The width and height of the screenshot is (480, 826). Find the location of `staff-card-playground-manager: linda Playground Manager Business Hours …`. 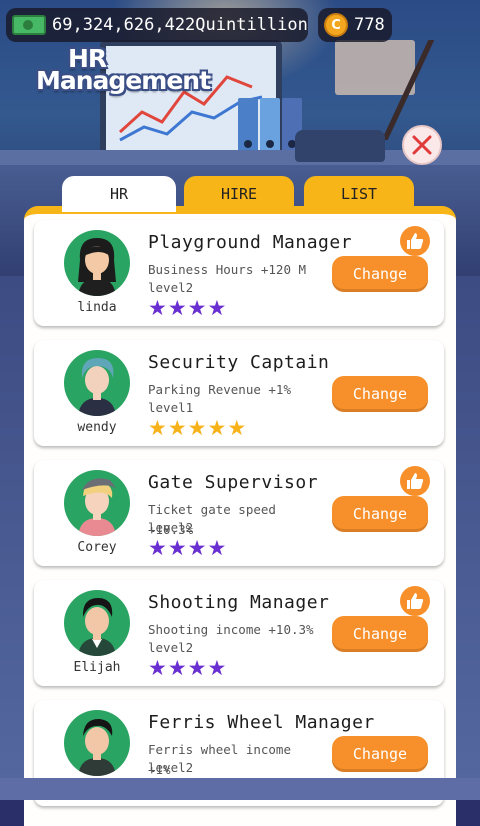

staff-card-playground-manager: linda Playground Manager Business Hours … is located at coordinates (239, 273).